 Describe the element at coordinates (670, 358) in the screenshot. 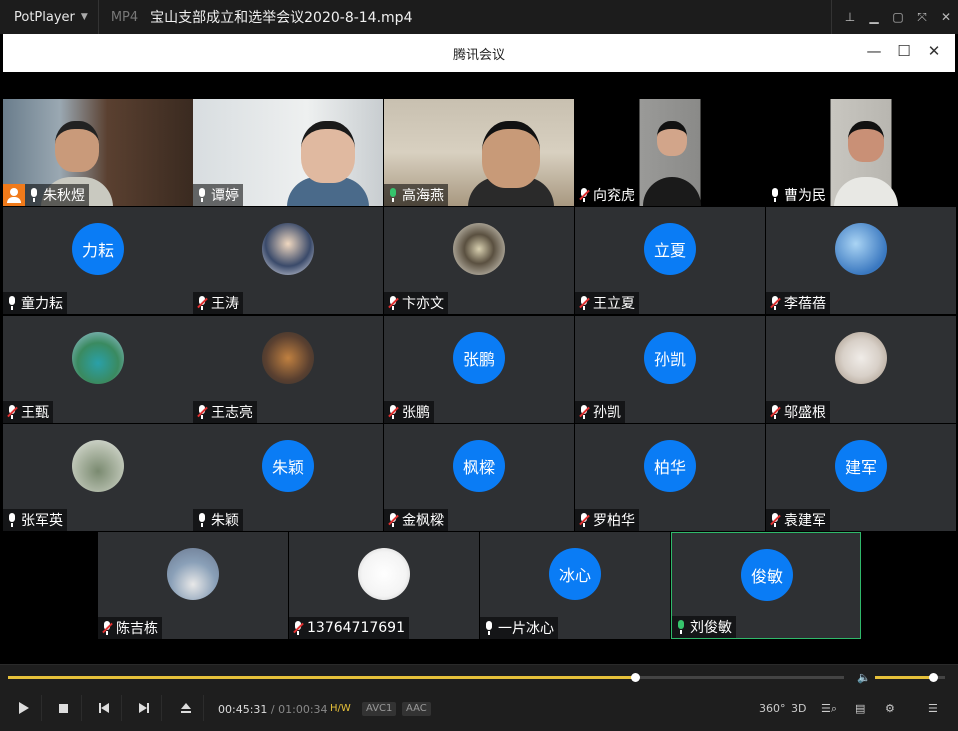

I see `participant-avatar: 孙凯` at that location.